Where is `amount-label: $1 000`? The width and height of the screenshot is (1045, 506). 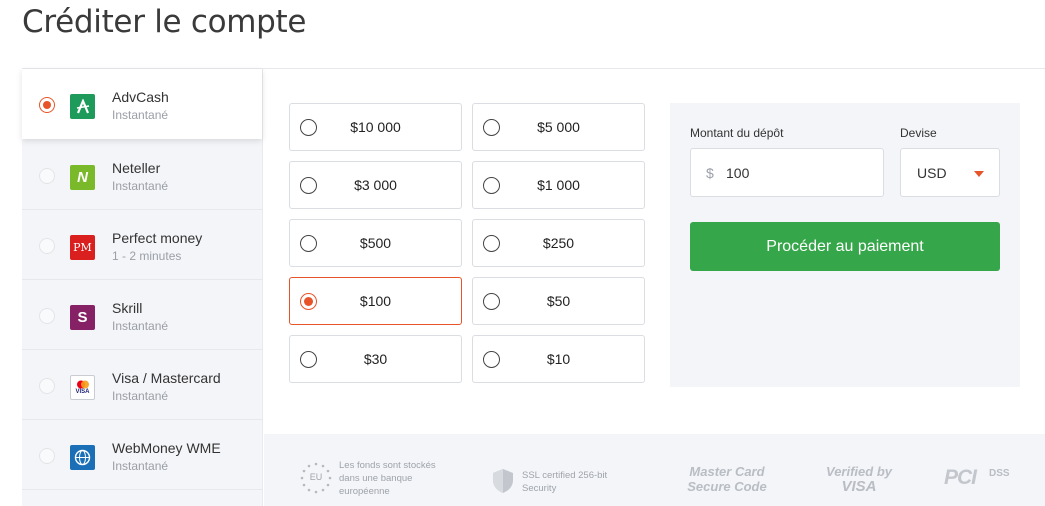
amount-label: $1 000 is located at coordinates (558, 185).